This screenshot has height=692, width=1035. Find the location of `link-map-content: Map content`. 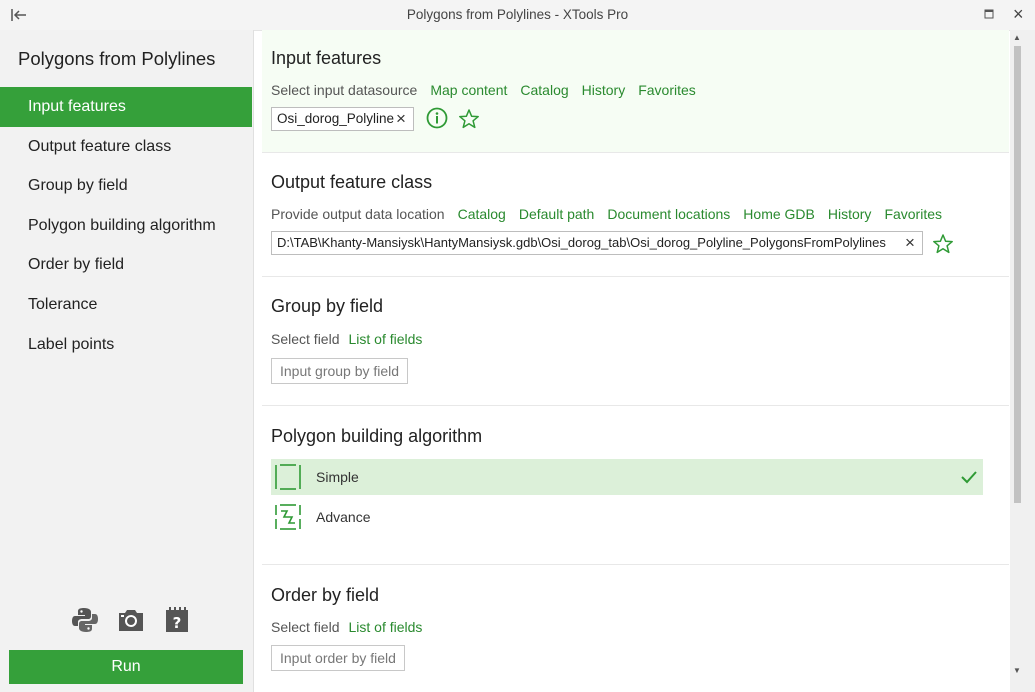

link-map-content: Map content is located at coordinates (468, 90).